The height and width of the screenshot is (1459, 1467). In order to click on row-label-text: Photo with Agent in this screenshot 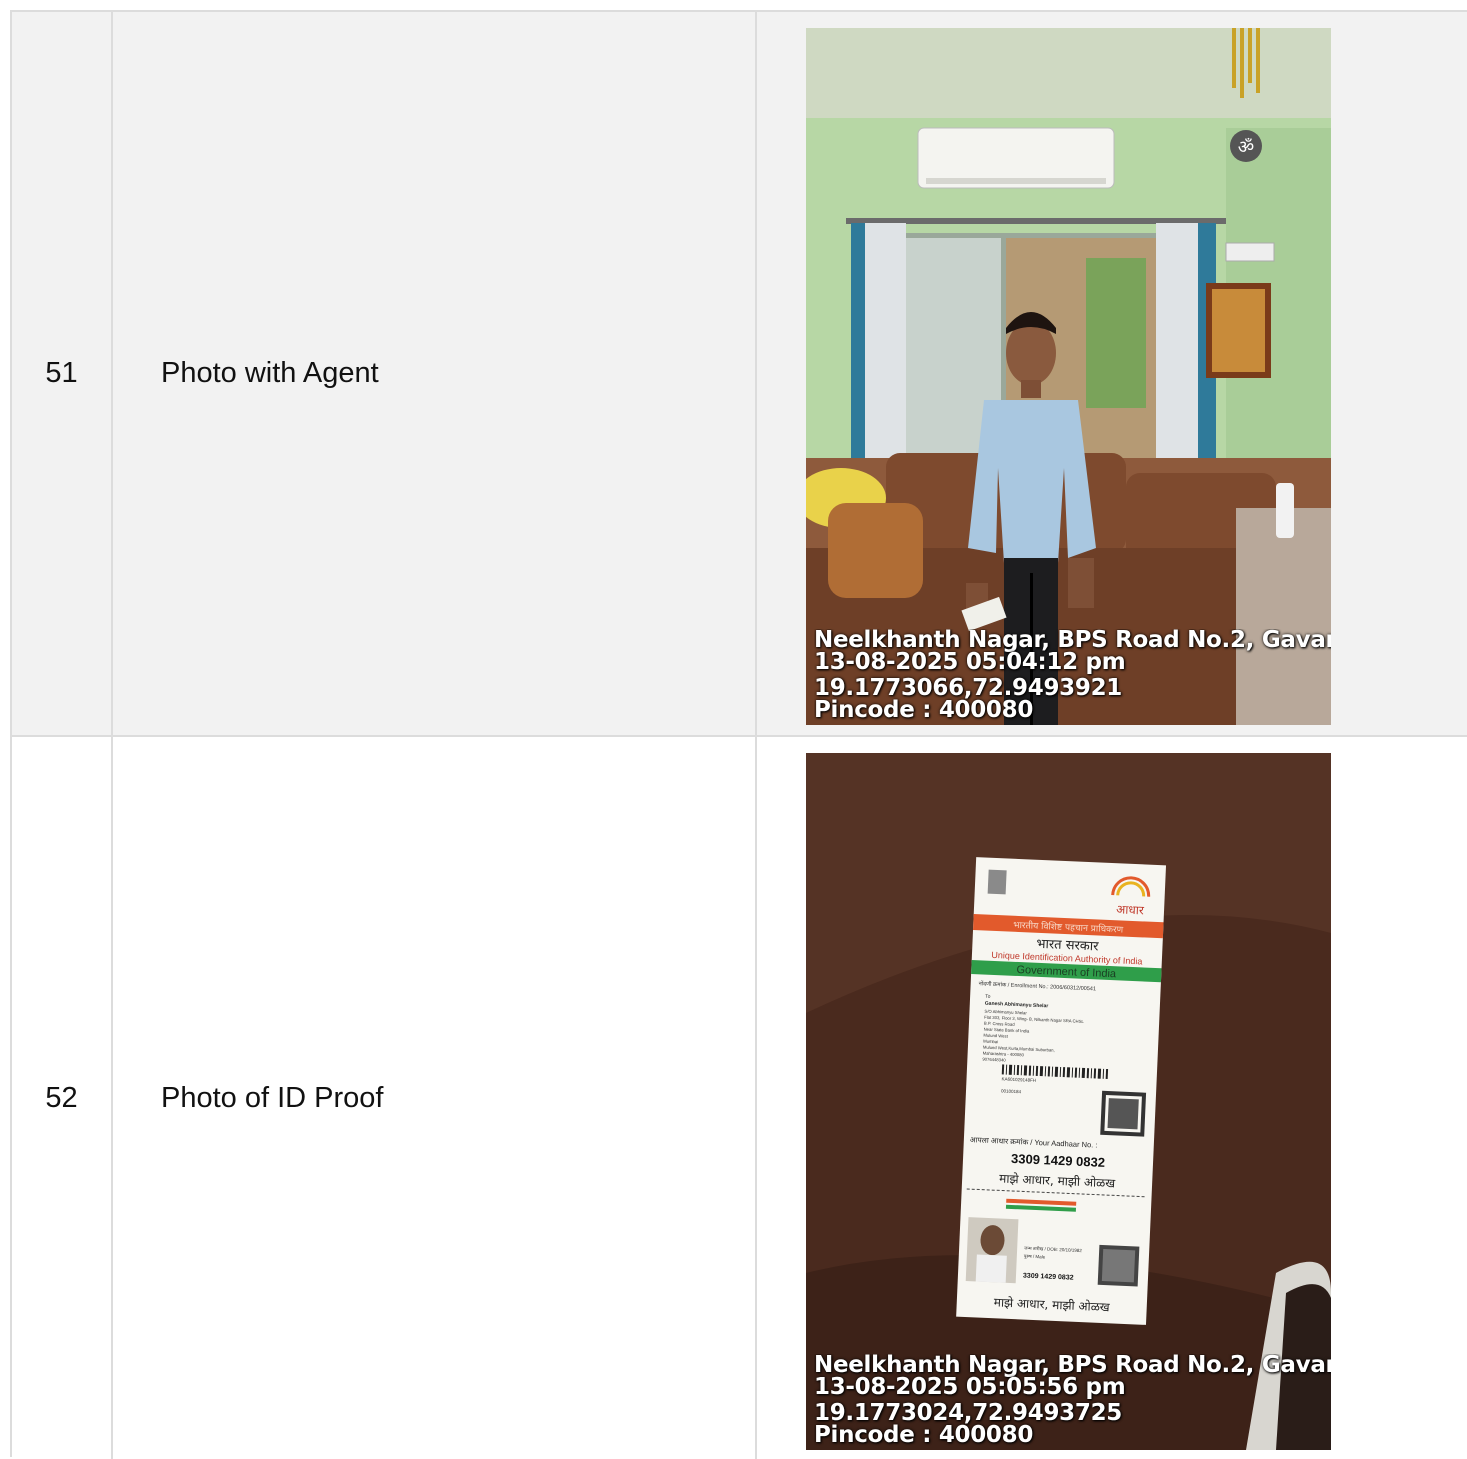, I will do `click(270, 373)`.